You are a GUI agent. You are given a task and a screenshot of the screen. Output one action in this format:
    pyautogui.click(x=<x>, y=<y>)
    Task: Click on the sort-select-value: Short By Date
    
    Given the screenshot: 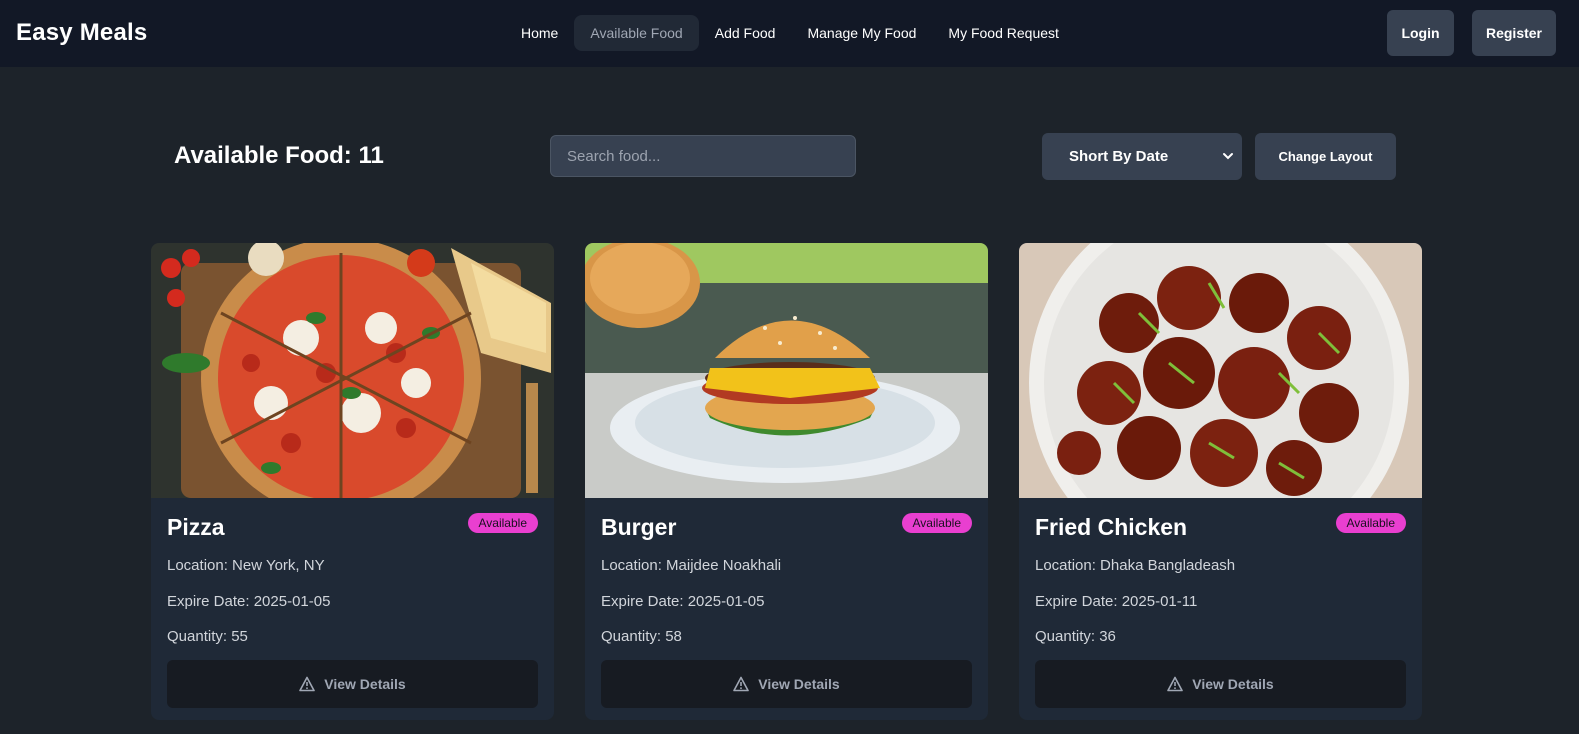 What is the action you would take?
    pyautogui.click(x=1119, y=156)
    